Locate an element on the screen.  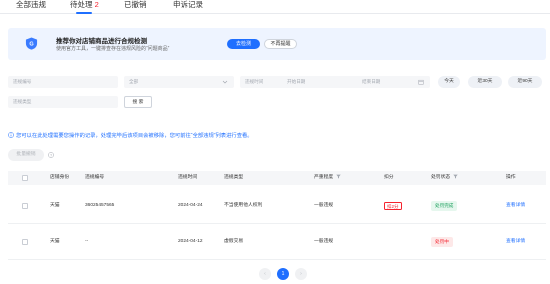
header-severity: 严重程度 is located at coordinates (327, 178).